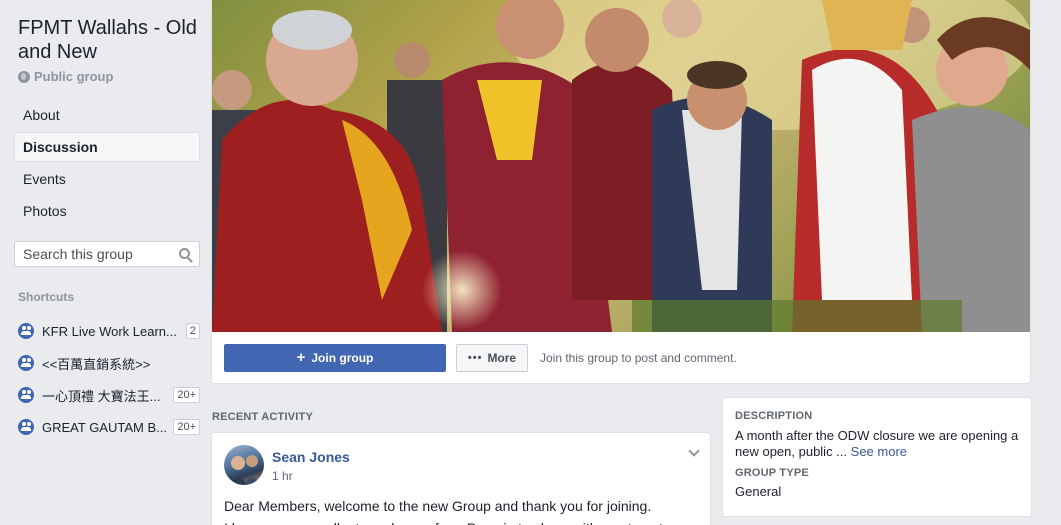 The image size is (1061, 525). Describe the element at coordinates (184, 253) in the screenshot. I see `search-icon` at that location.